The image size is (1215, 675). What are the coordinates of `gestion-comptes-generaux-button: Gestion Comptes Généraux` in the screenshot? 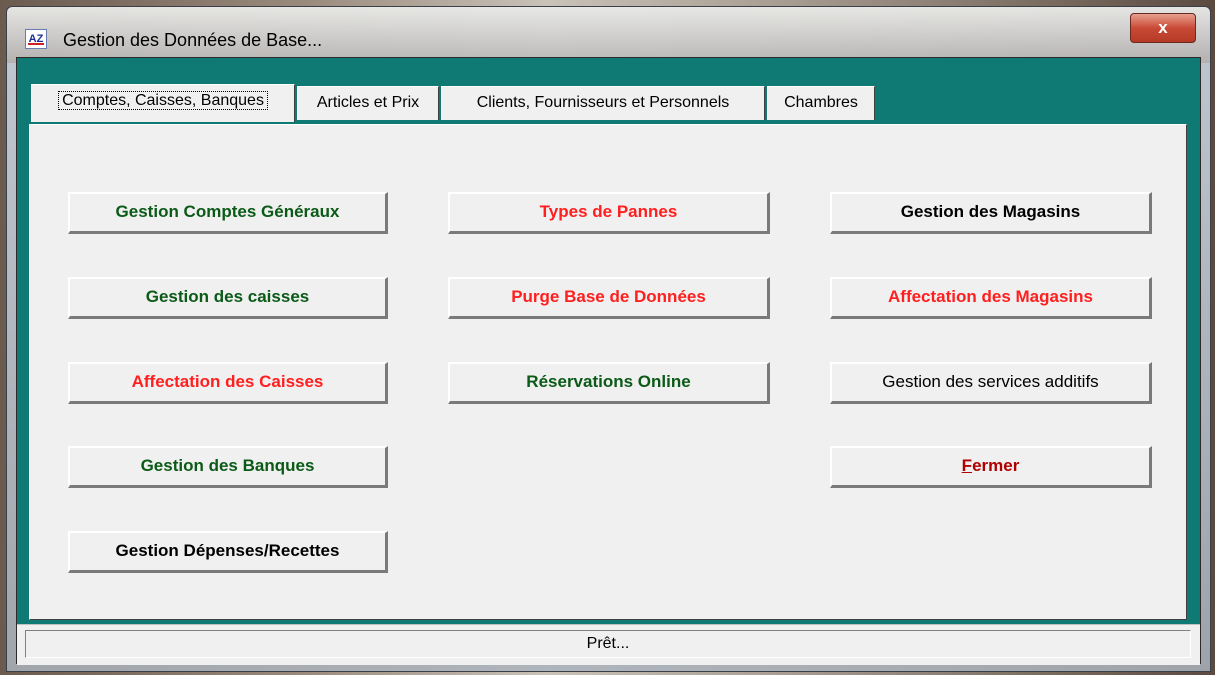 It's located at (228, 213).